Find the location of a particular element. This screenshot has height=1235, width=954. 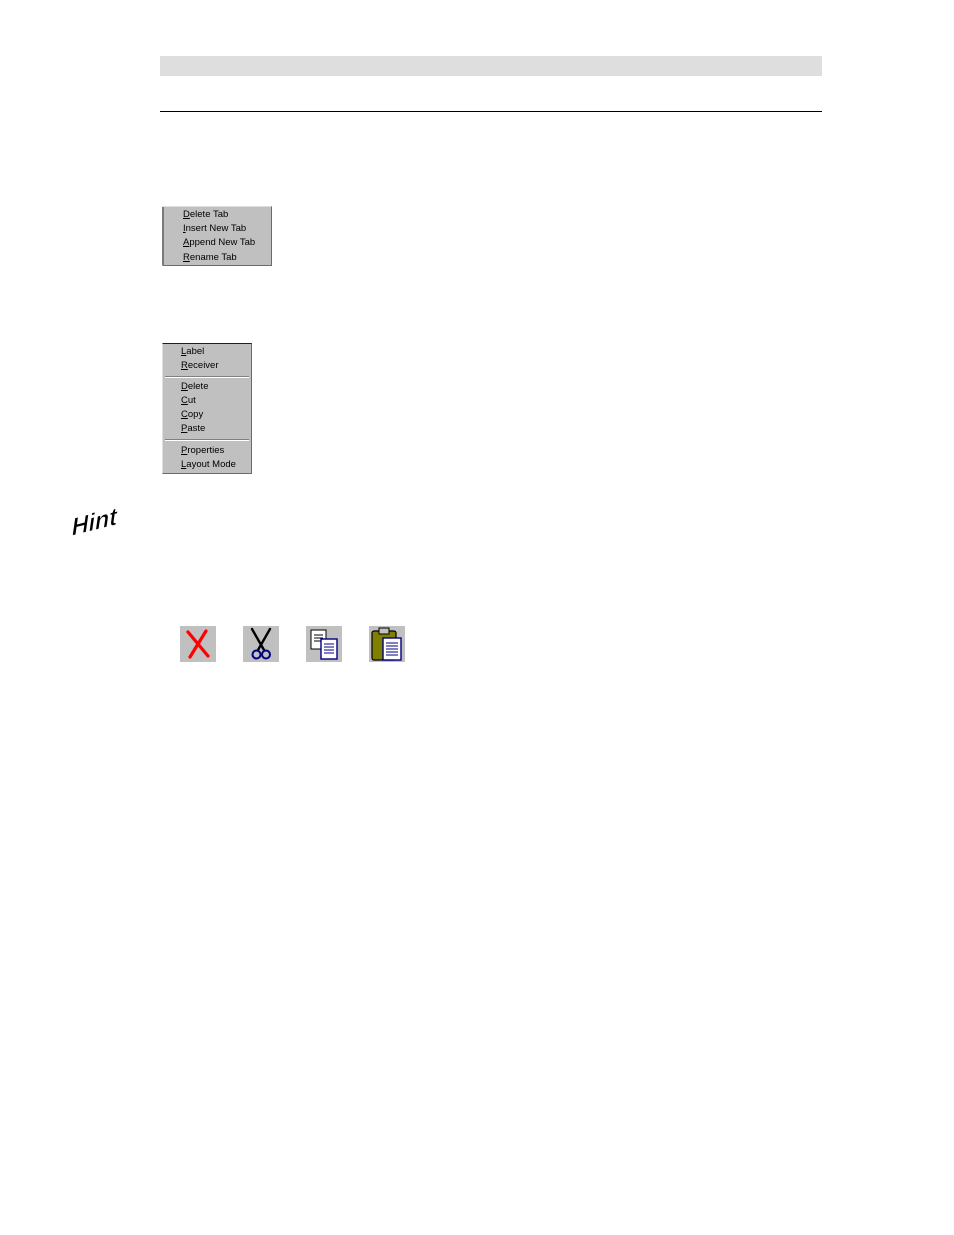

hint-logo: Hint is located at coordinates (95, 522).